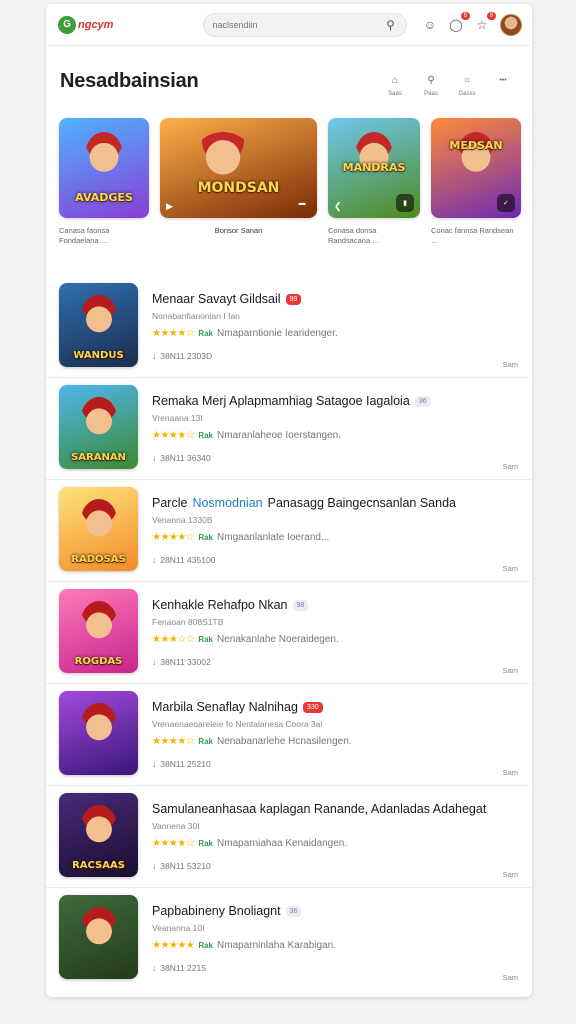  Describe the element at coordinates (98, 865) in the screenshot. I see `thumbnail-game-name: RACSAAS` at that location.